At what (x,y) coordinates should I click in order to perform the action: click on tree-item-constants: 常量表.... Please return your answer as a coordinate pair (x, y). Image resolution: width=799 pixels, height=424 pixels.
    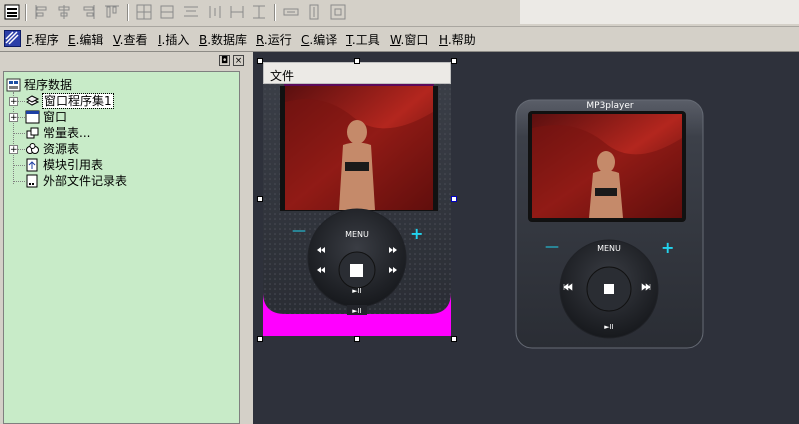
    Looking at the image, I should click on (57, 133).